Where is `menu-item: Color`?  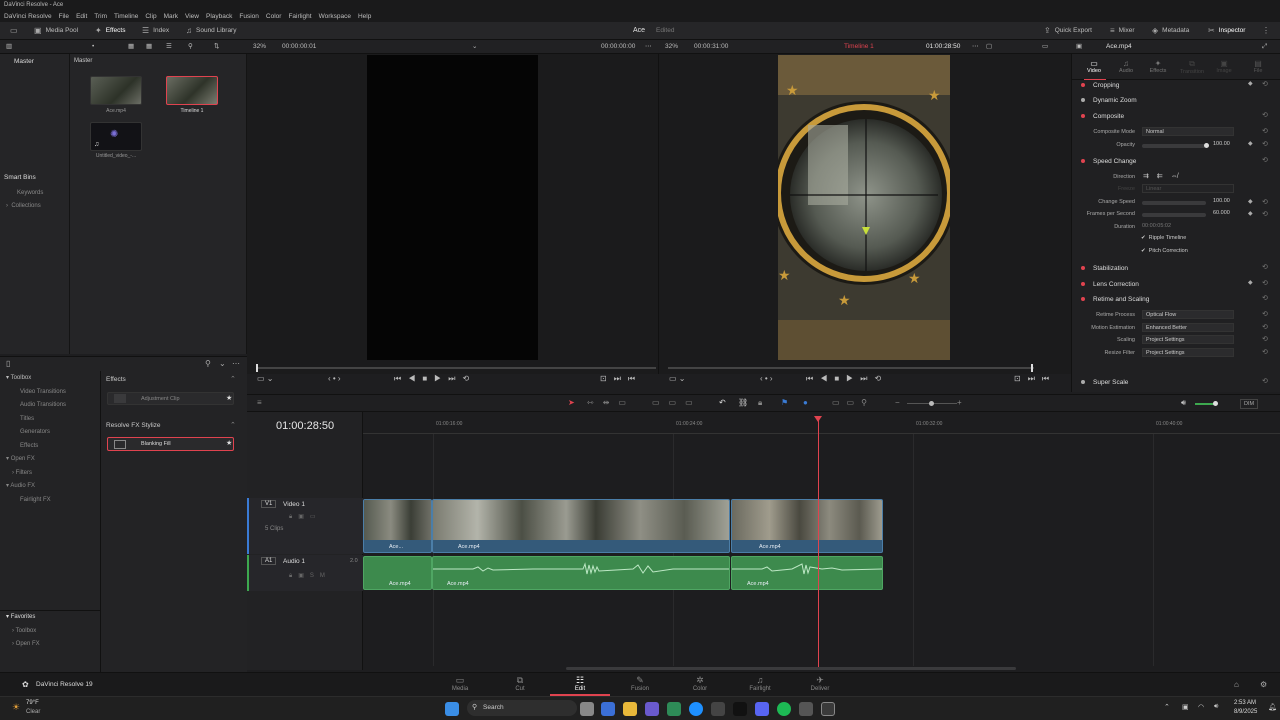 menu-item: Color is located at coordinates (274, 16).